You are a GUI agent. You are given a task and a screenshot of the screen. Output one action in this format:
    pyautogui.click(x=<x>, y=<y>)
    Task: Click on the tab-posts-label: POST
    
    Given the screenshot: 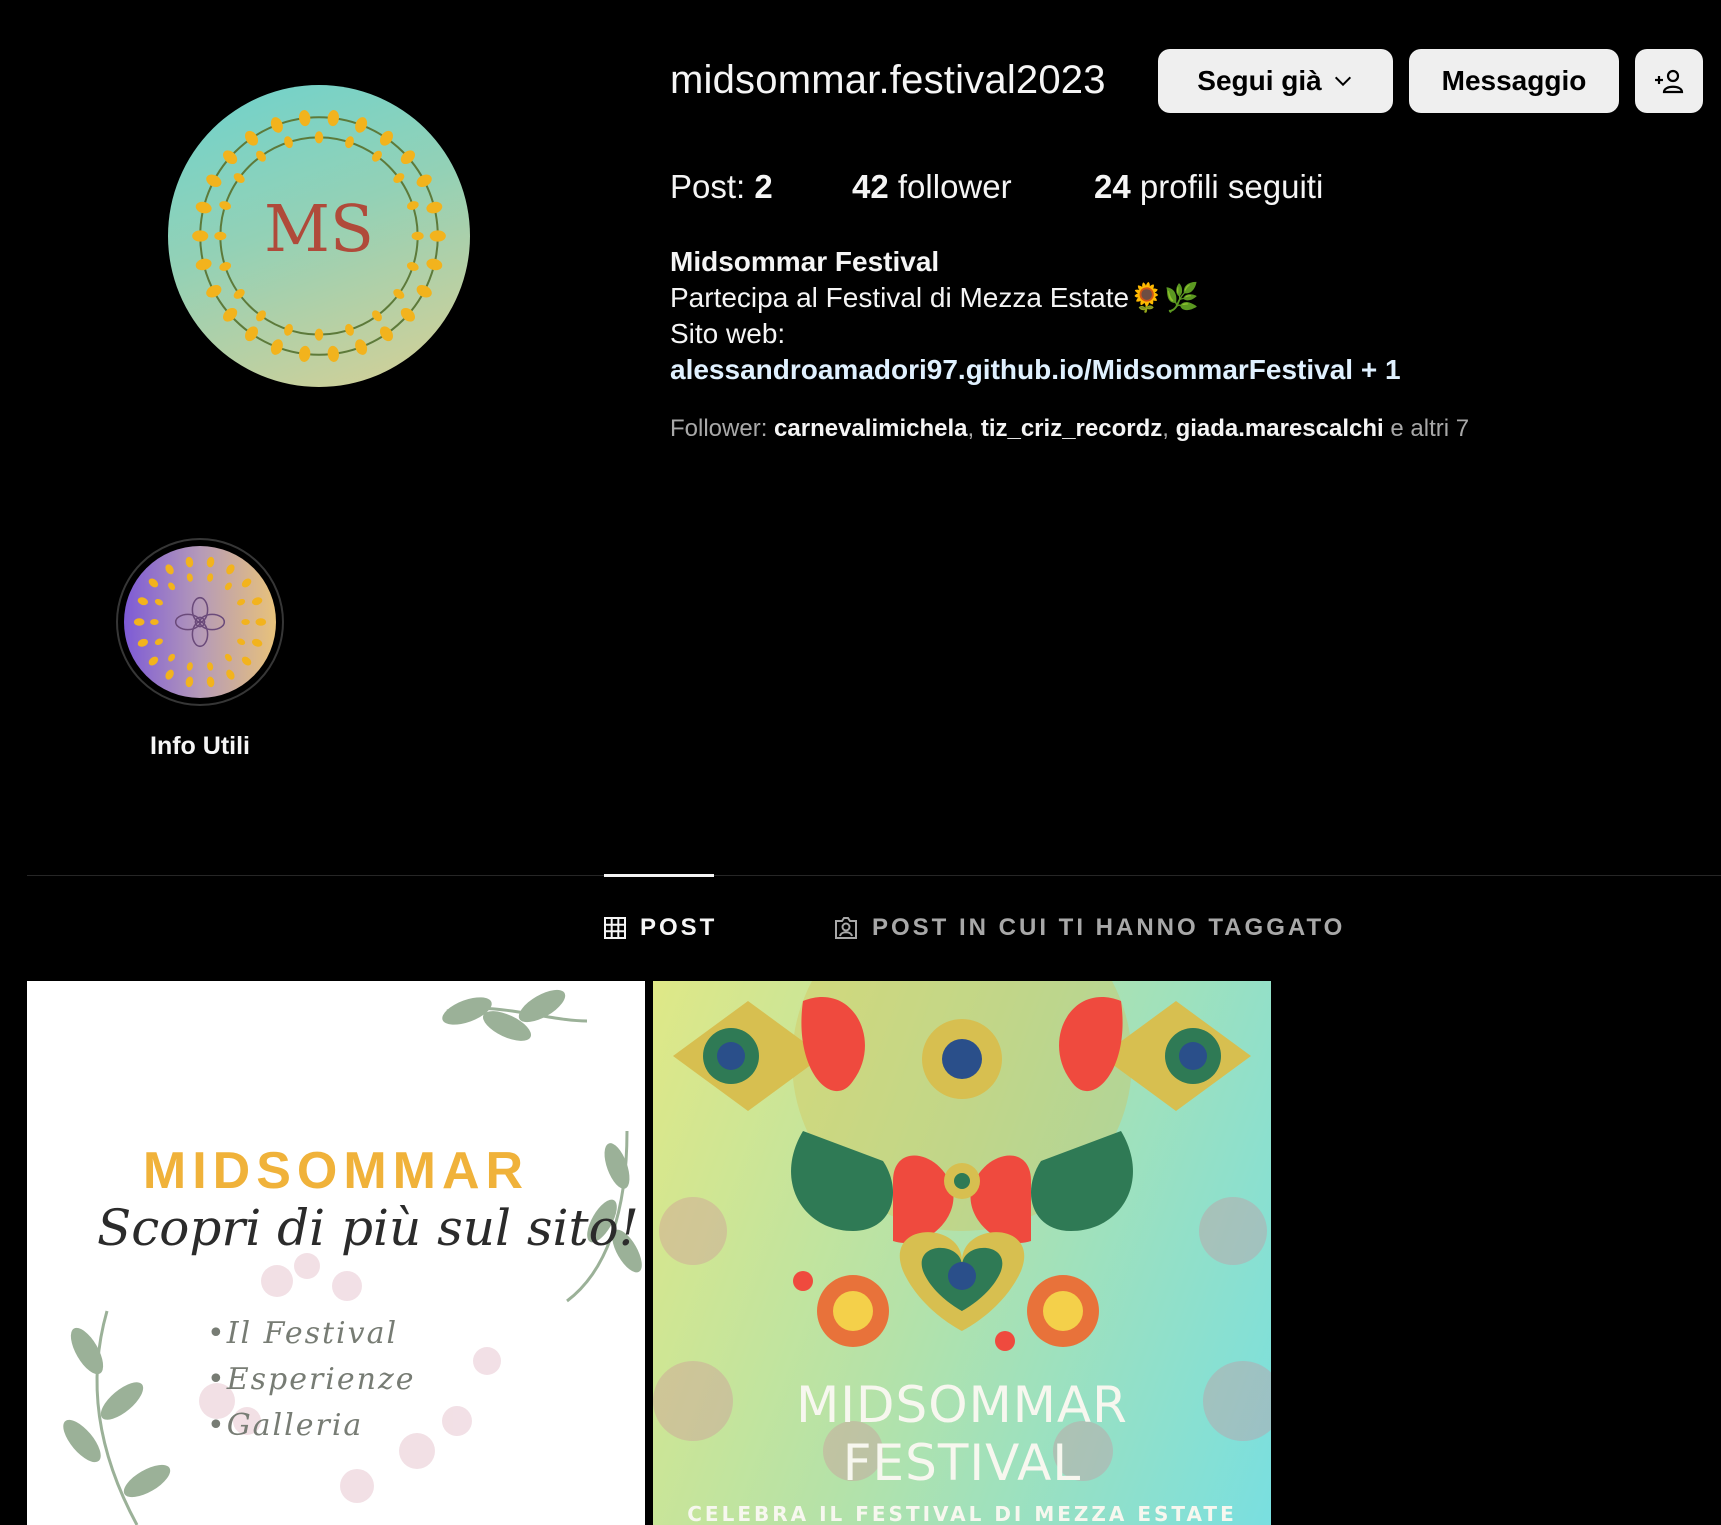 What is the action you would take?
    pyautogui.click(x=679, y=927)
    